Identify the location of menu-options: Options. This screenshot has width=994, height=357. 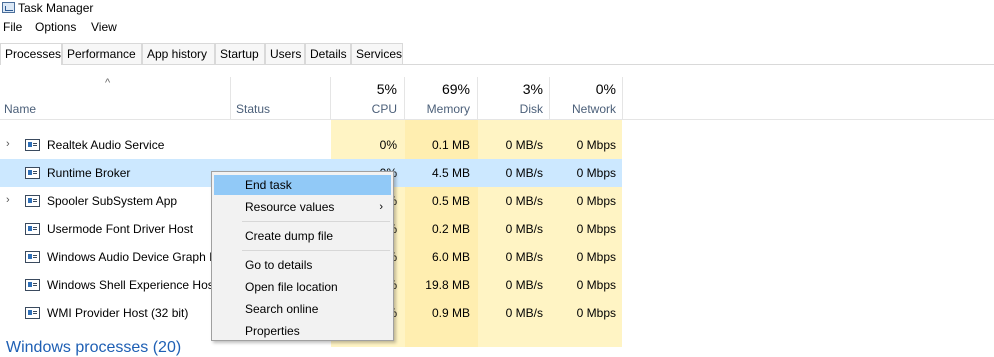
(55, 27).